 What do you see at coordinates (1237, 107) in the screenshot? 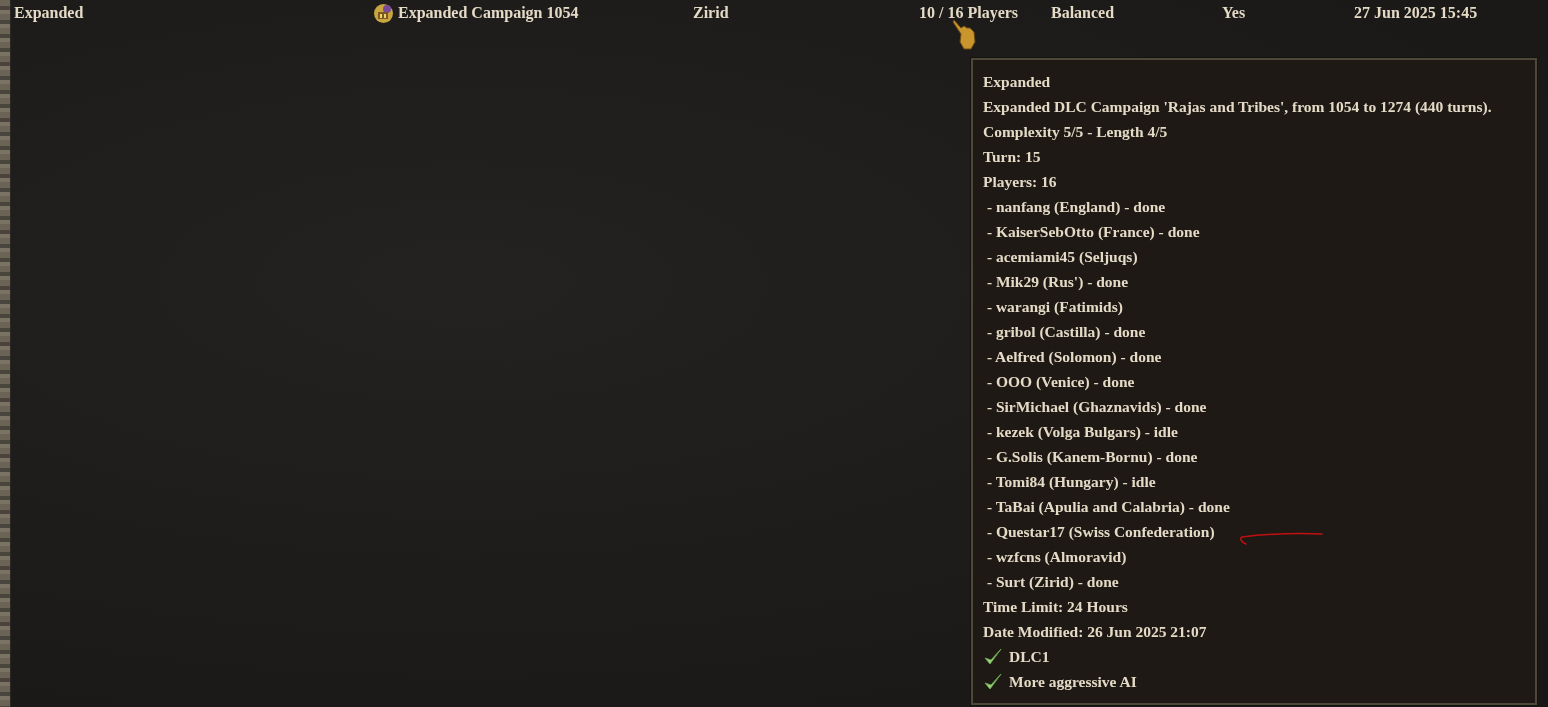
I see `campaign-description: Expanded DLC Campaign 'Rajas and Tribes', from 1054 to 1274 (440 turns).` at bounding box center [1237, 107].